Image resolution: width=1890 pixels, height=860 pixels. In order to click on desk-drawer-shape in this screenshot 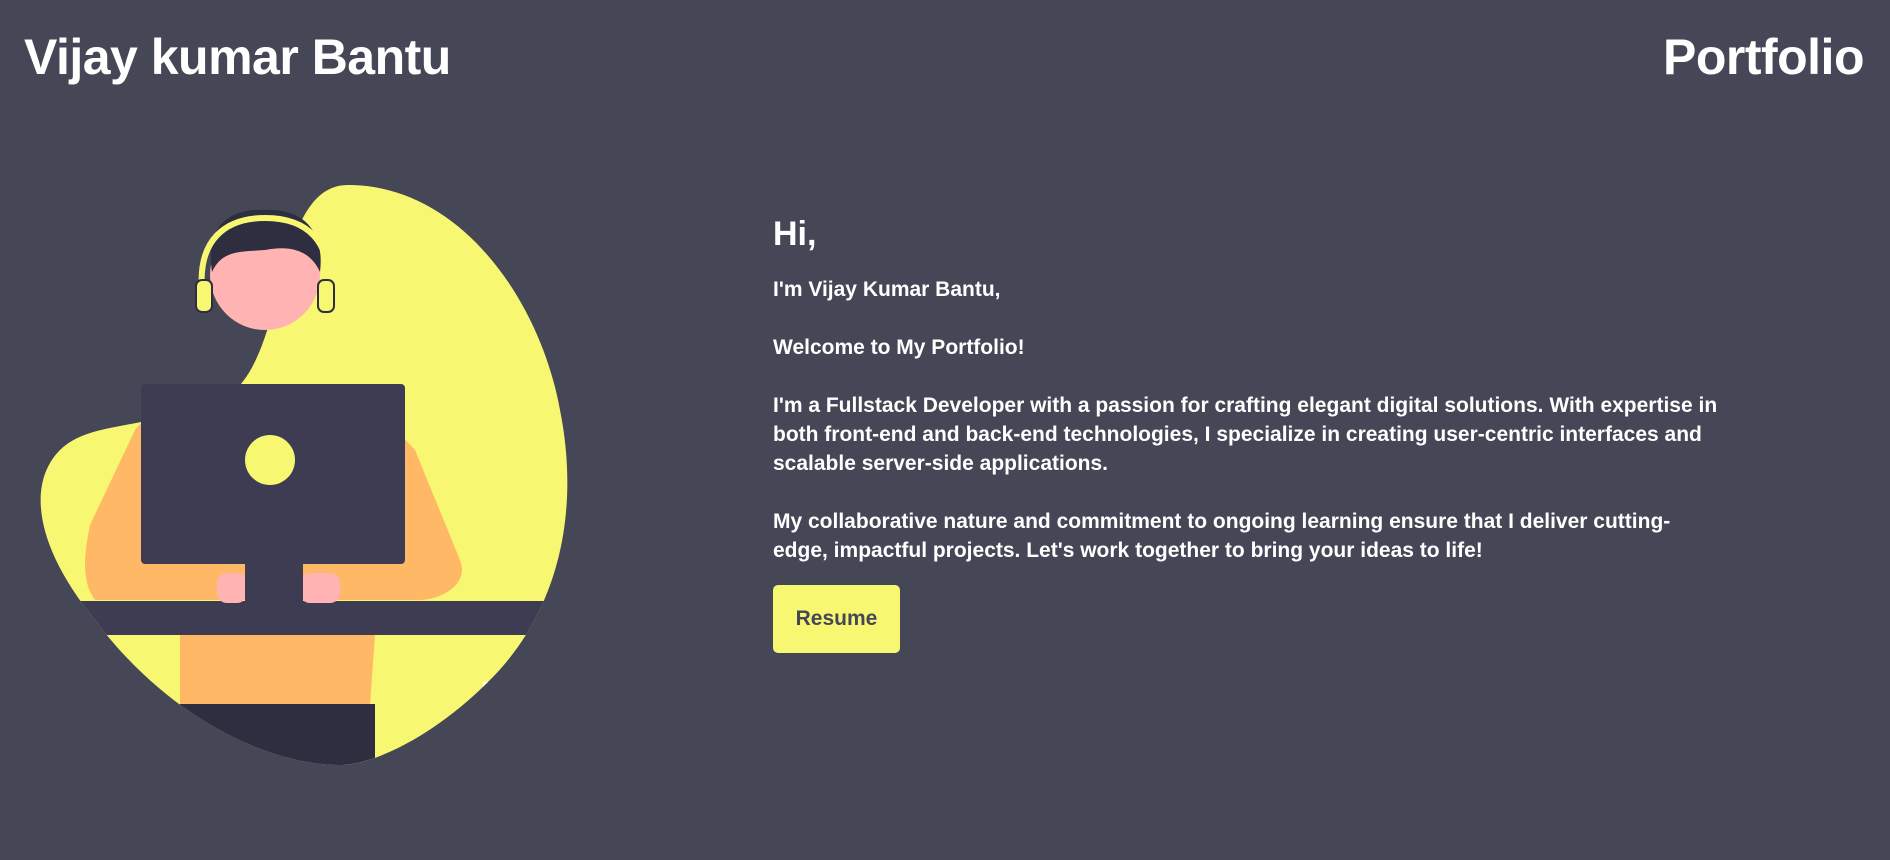, I will do `click(525, 728)`.